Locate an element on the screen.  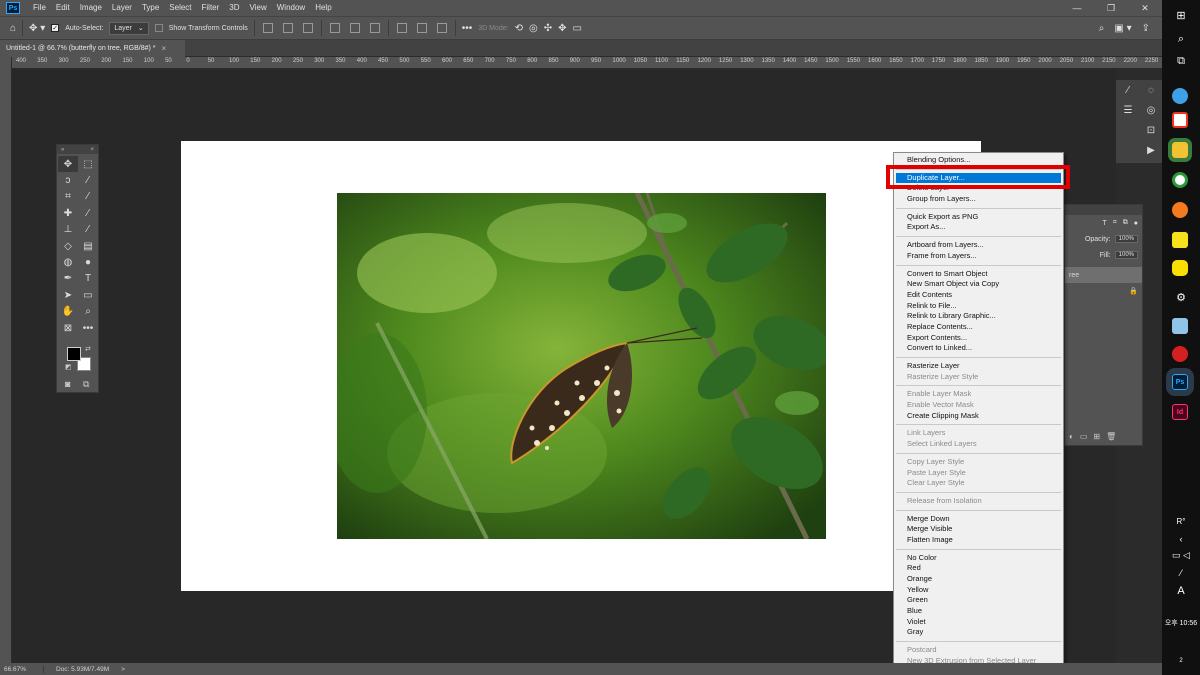
menu-item-merge-down: Merge Down is located at coordinates (978, 519).